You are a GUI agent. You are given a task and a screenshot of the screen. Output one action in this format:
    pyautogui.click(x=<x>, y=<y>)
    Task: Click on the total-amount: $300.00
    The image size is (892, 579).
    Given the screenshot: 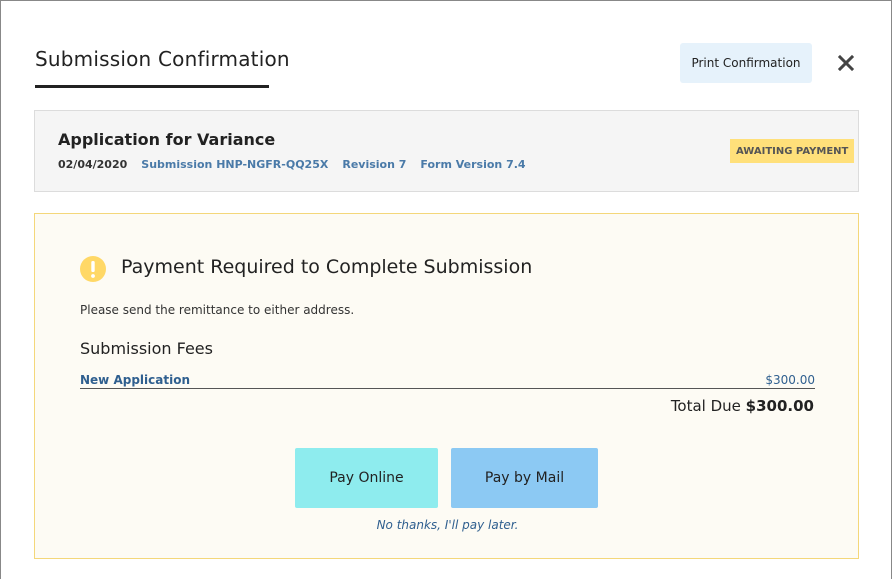 What is the action you would take?
    pyautogui.click(x=779, y=406)
    